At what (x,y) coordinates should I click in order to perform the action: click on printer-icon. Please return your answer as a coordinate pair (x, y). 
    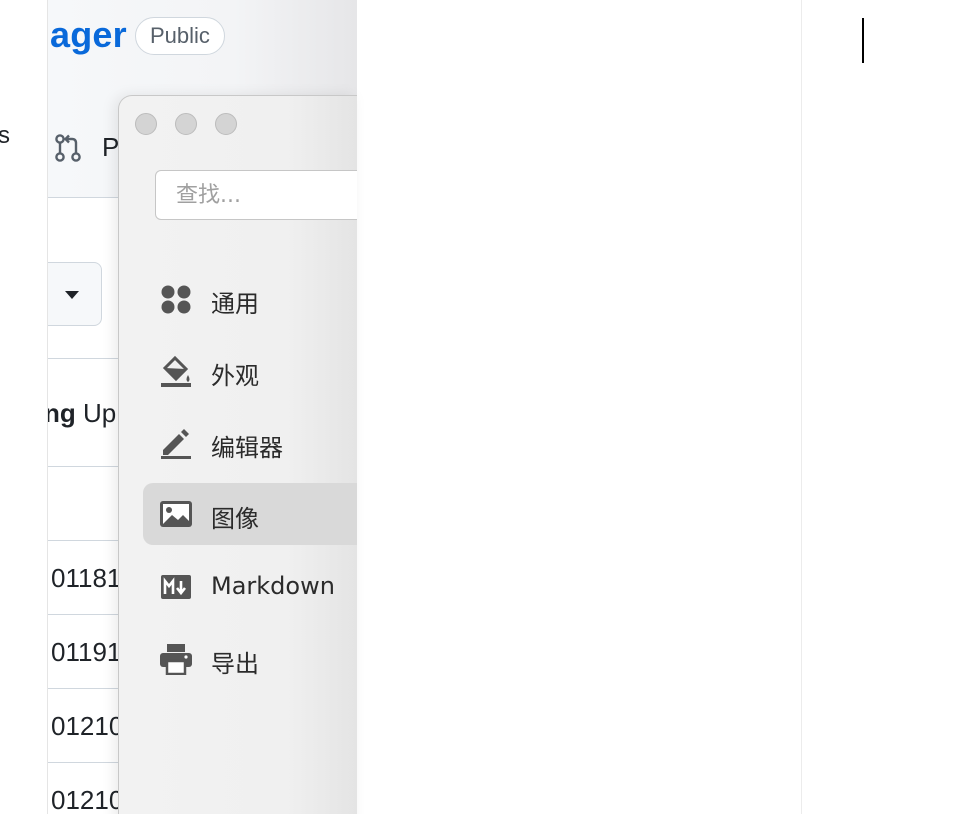
    Looking at the image, I should click on (176, 659).